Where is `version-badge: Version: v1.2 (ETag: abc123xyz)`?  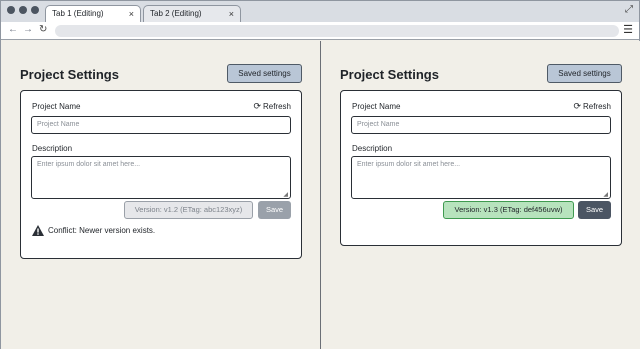 version-badge: Version: v1.2 (ETag: abc123xyz) is located at coordinates (188, 210).